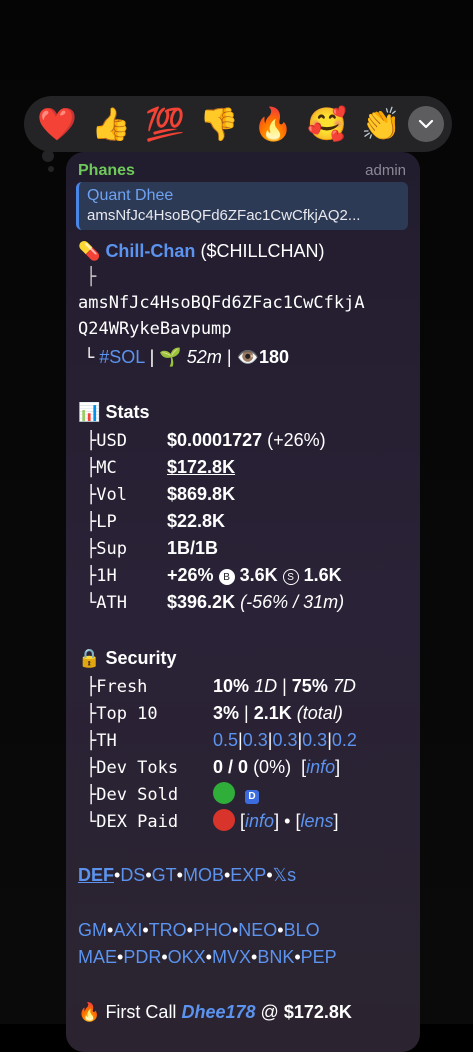 This screenshot has width=473, height=1052. Describe the element at coordinates (127, 658) in the screenshot. I see `security-heading: 🔒 Security` at that location.